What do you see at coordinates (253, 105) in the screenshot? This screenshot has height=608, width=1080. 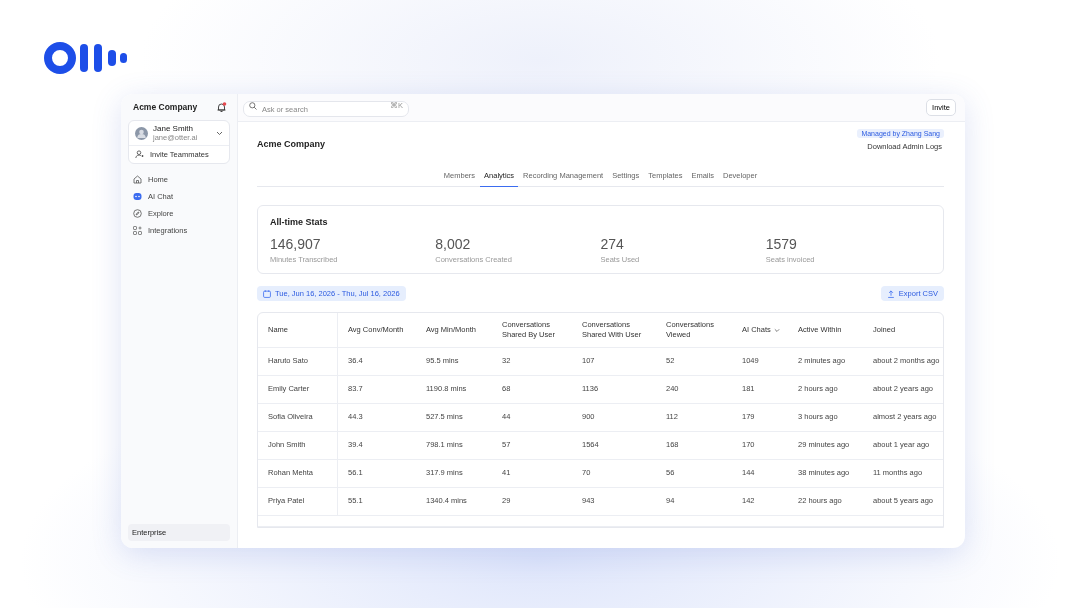 I see `search-icon` at bounding box center [253, 105].